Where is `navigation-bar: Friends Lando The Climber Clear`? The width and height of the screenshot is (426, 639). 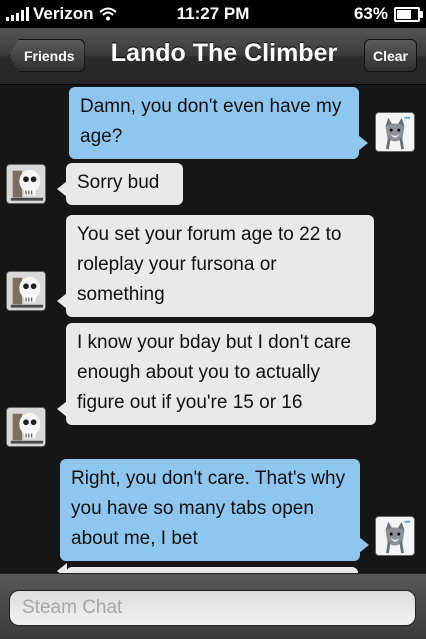 navigation-bar: Friends Lando The Climber Clear is located at coordinates (213, 56).